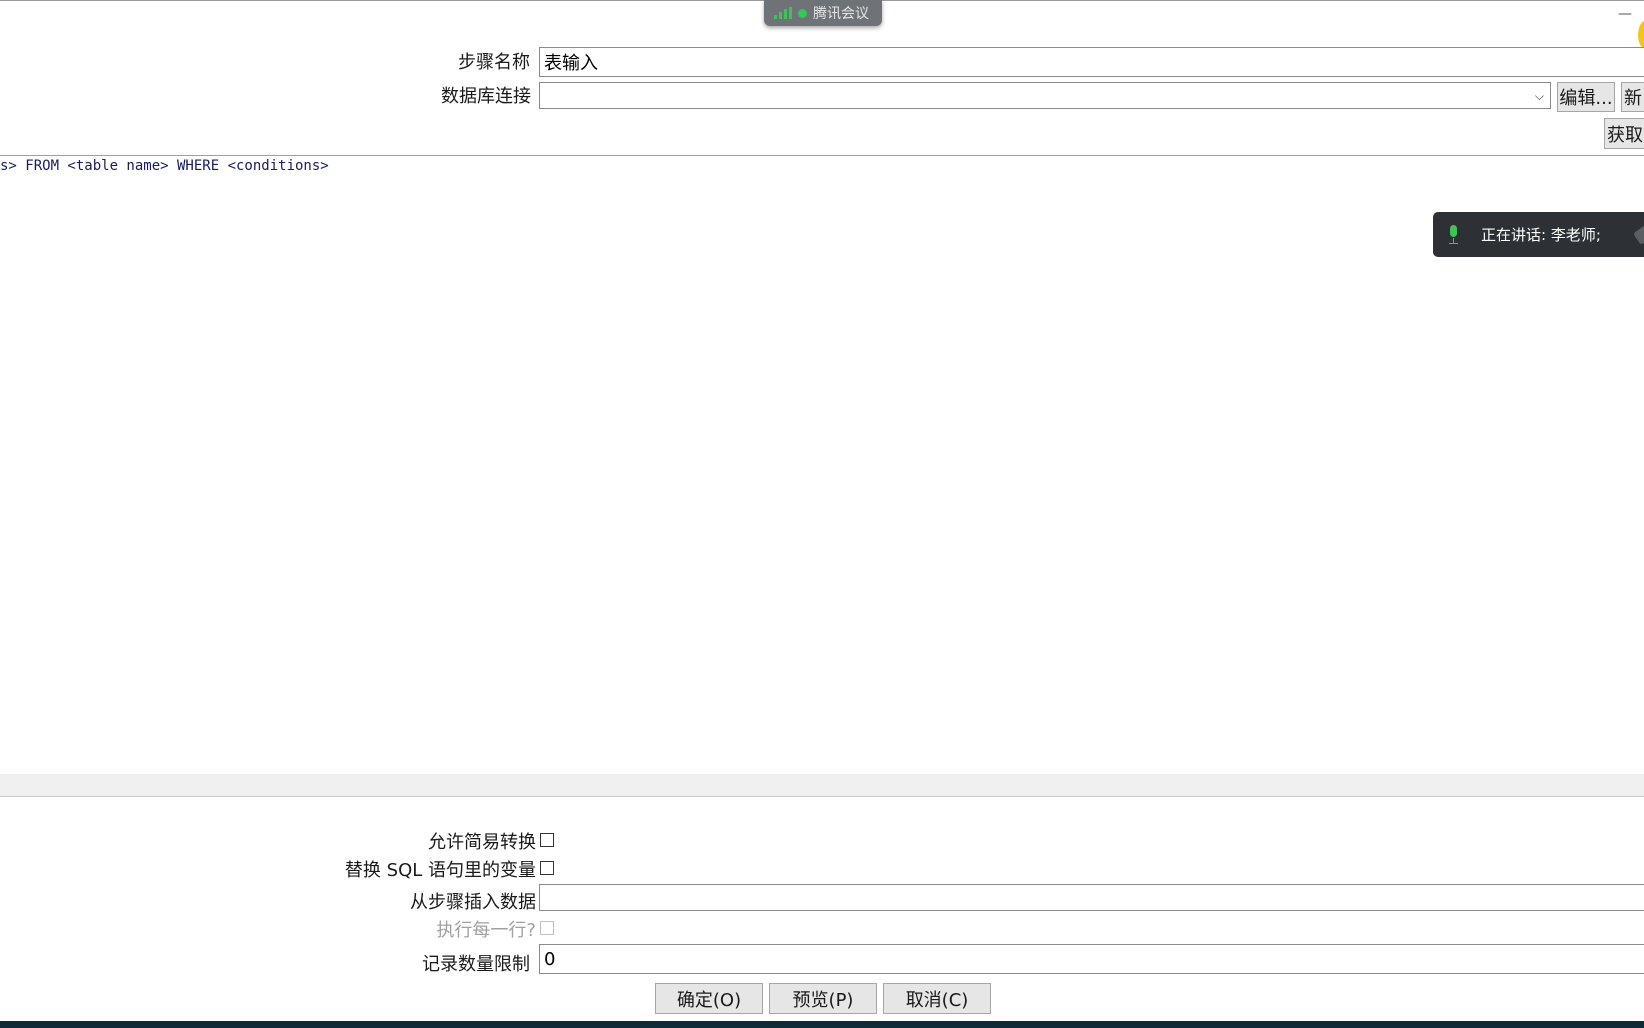  What do you see at coordinates (1091, 959) in the screenshot?
I see `limit-input` at bounding box center [1091, 959].